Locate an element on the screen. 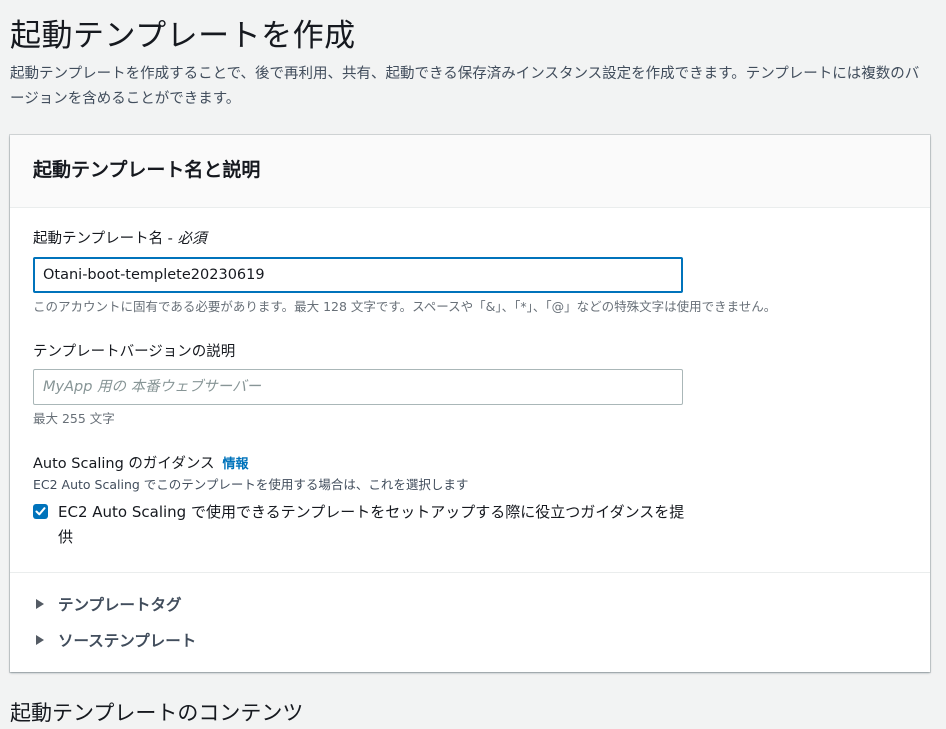 This screenshot has height=729, width=946. auto-scaling-guidance-checkbox is located at coordinates (40, 511).